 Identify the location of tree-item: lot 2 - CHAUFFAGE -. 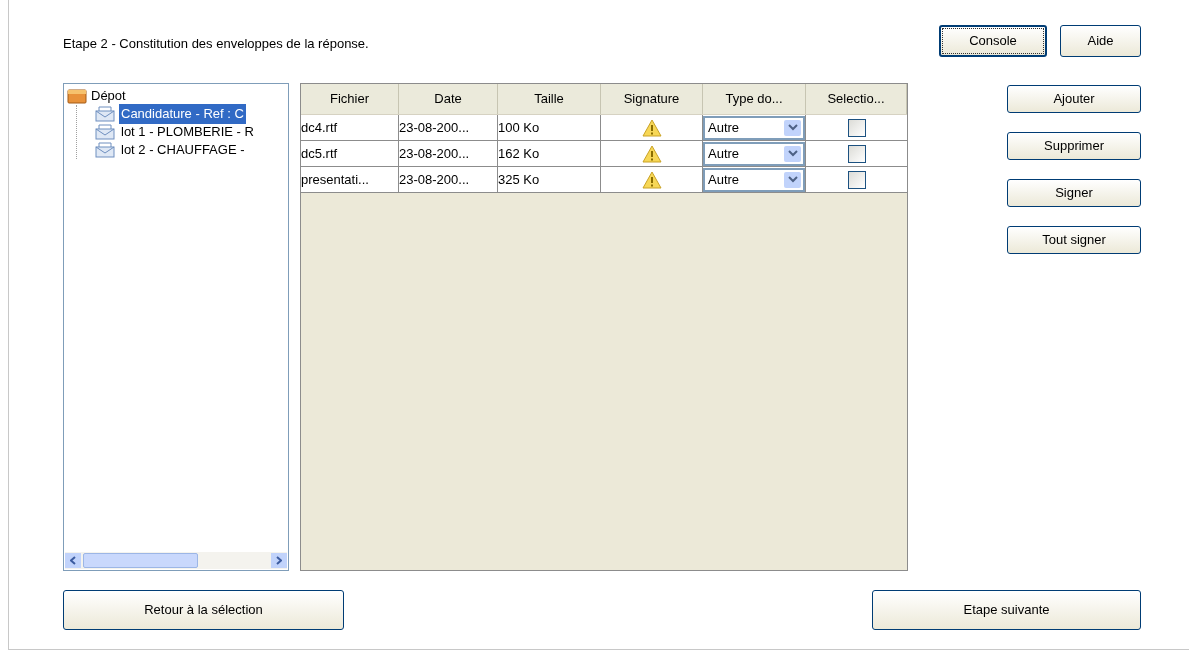
(183, 150).